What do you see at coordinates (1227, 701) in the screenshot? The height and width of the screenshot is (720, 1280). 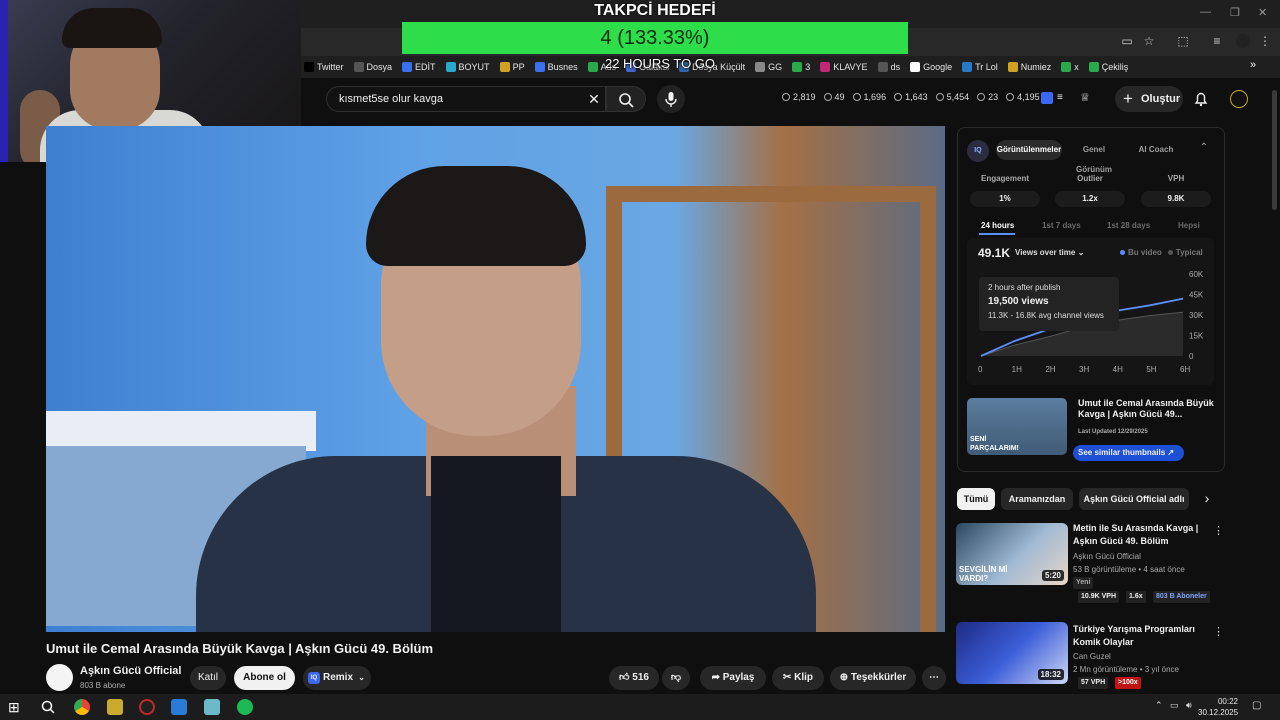 I see `clock-time: 00:22` at bounding box center [1227, 701].